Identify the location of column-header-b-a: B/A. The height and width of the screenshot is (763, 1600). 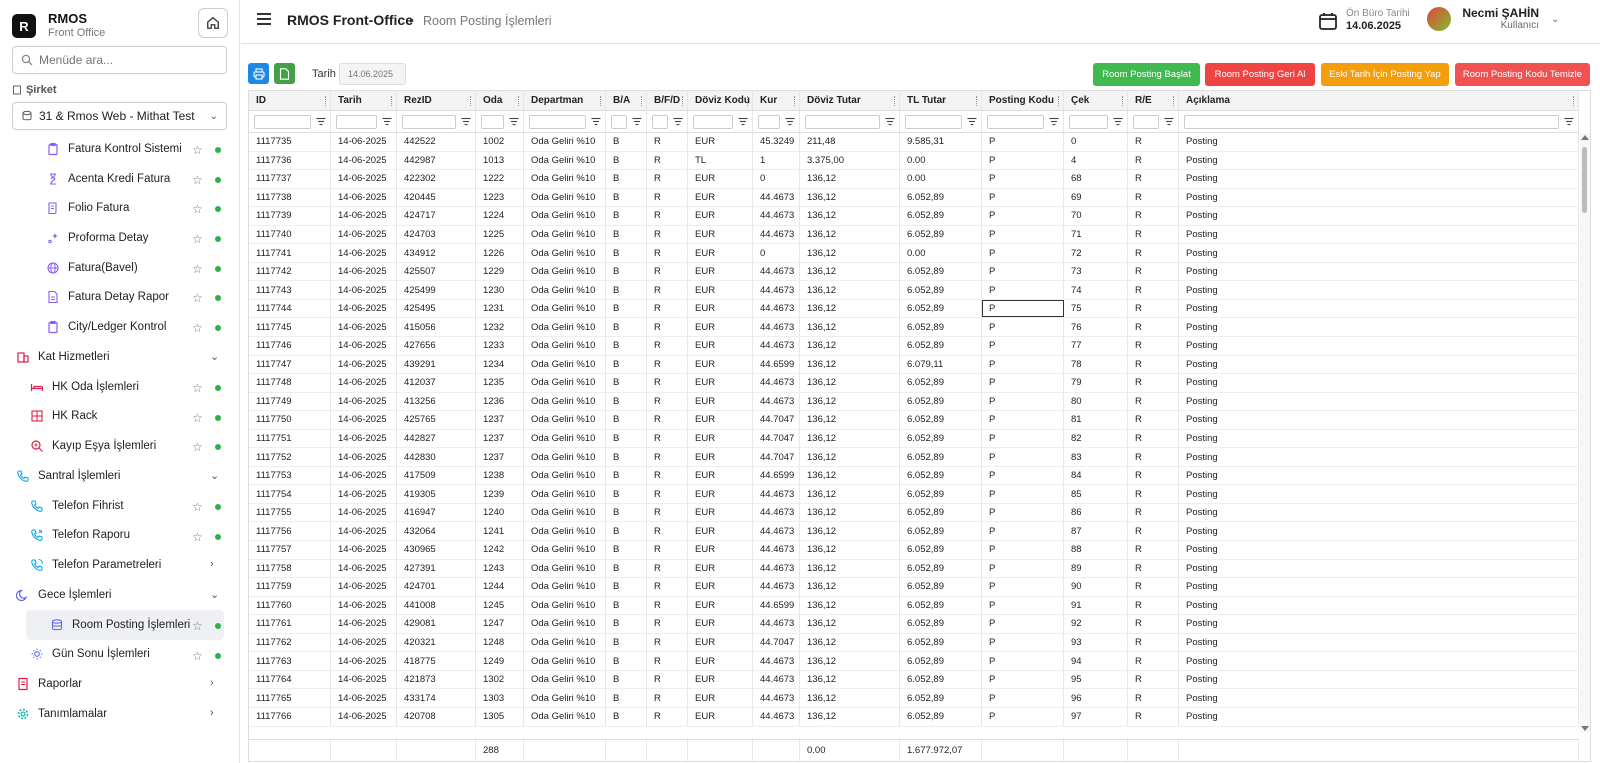
(626, 100).